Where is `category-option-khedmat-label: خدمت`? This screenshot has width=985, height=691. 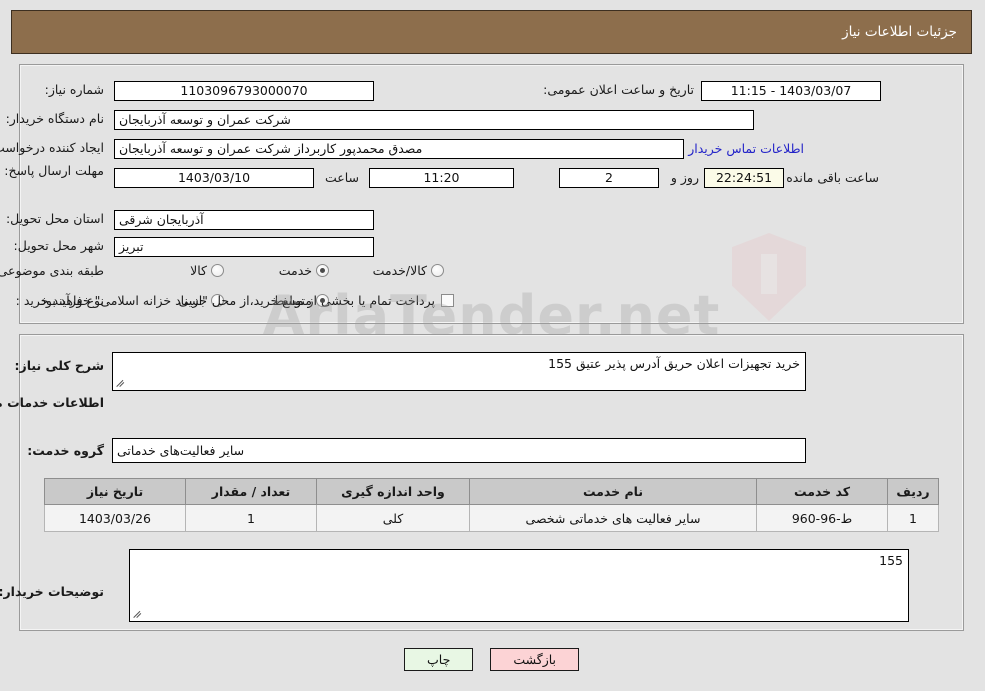
category-option-khedmat-label: خدمت is located at coordinates (296, 270).